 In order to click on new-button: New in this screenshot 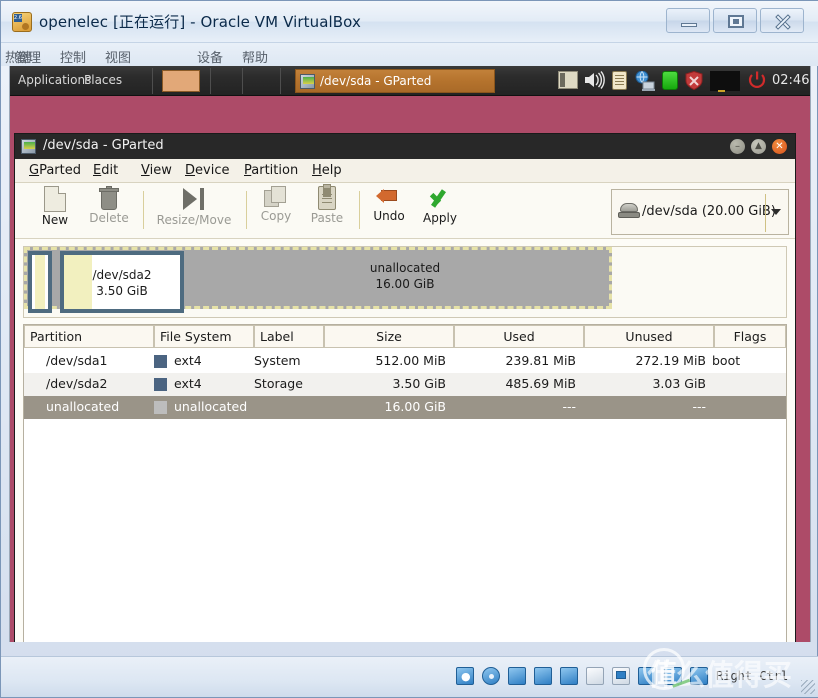, I will do `click(55, 206)`.